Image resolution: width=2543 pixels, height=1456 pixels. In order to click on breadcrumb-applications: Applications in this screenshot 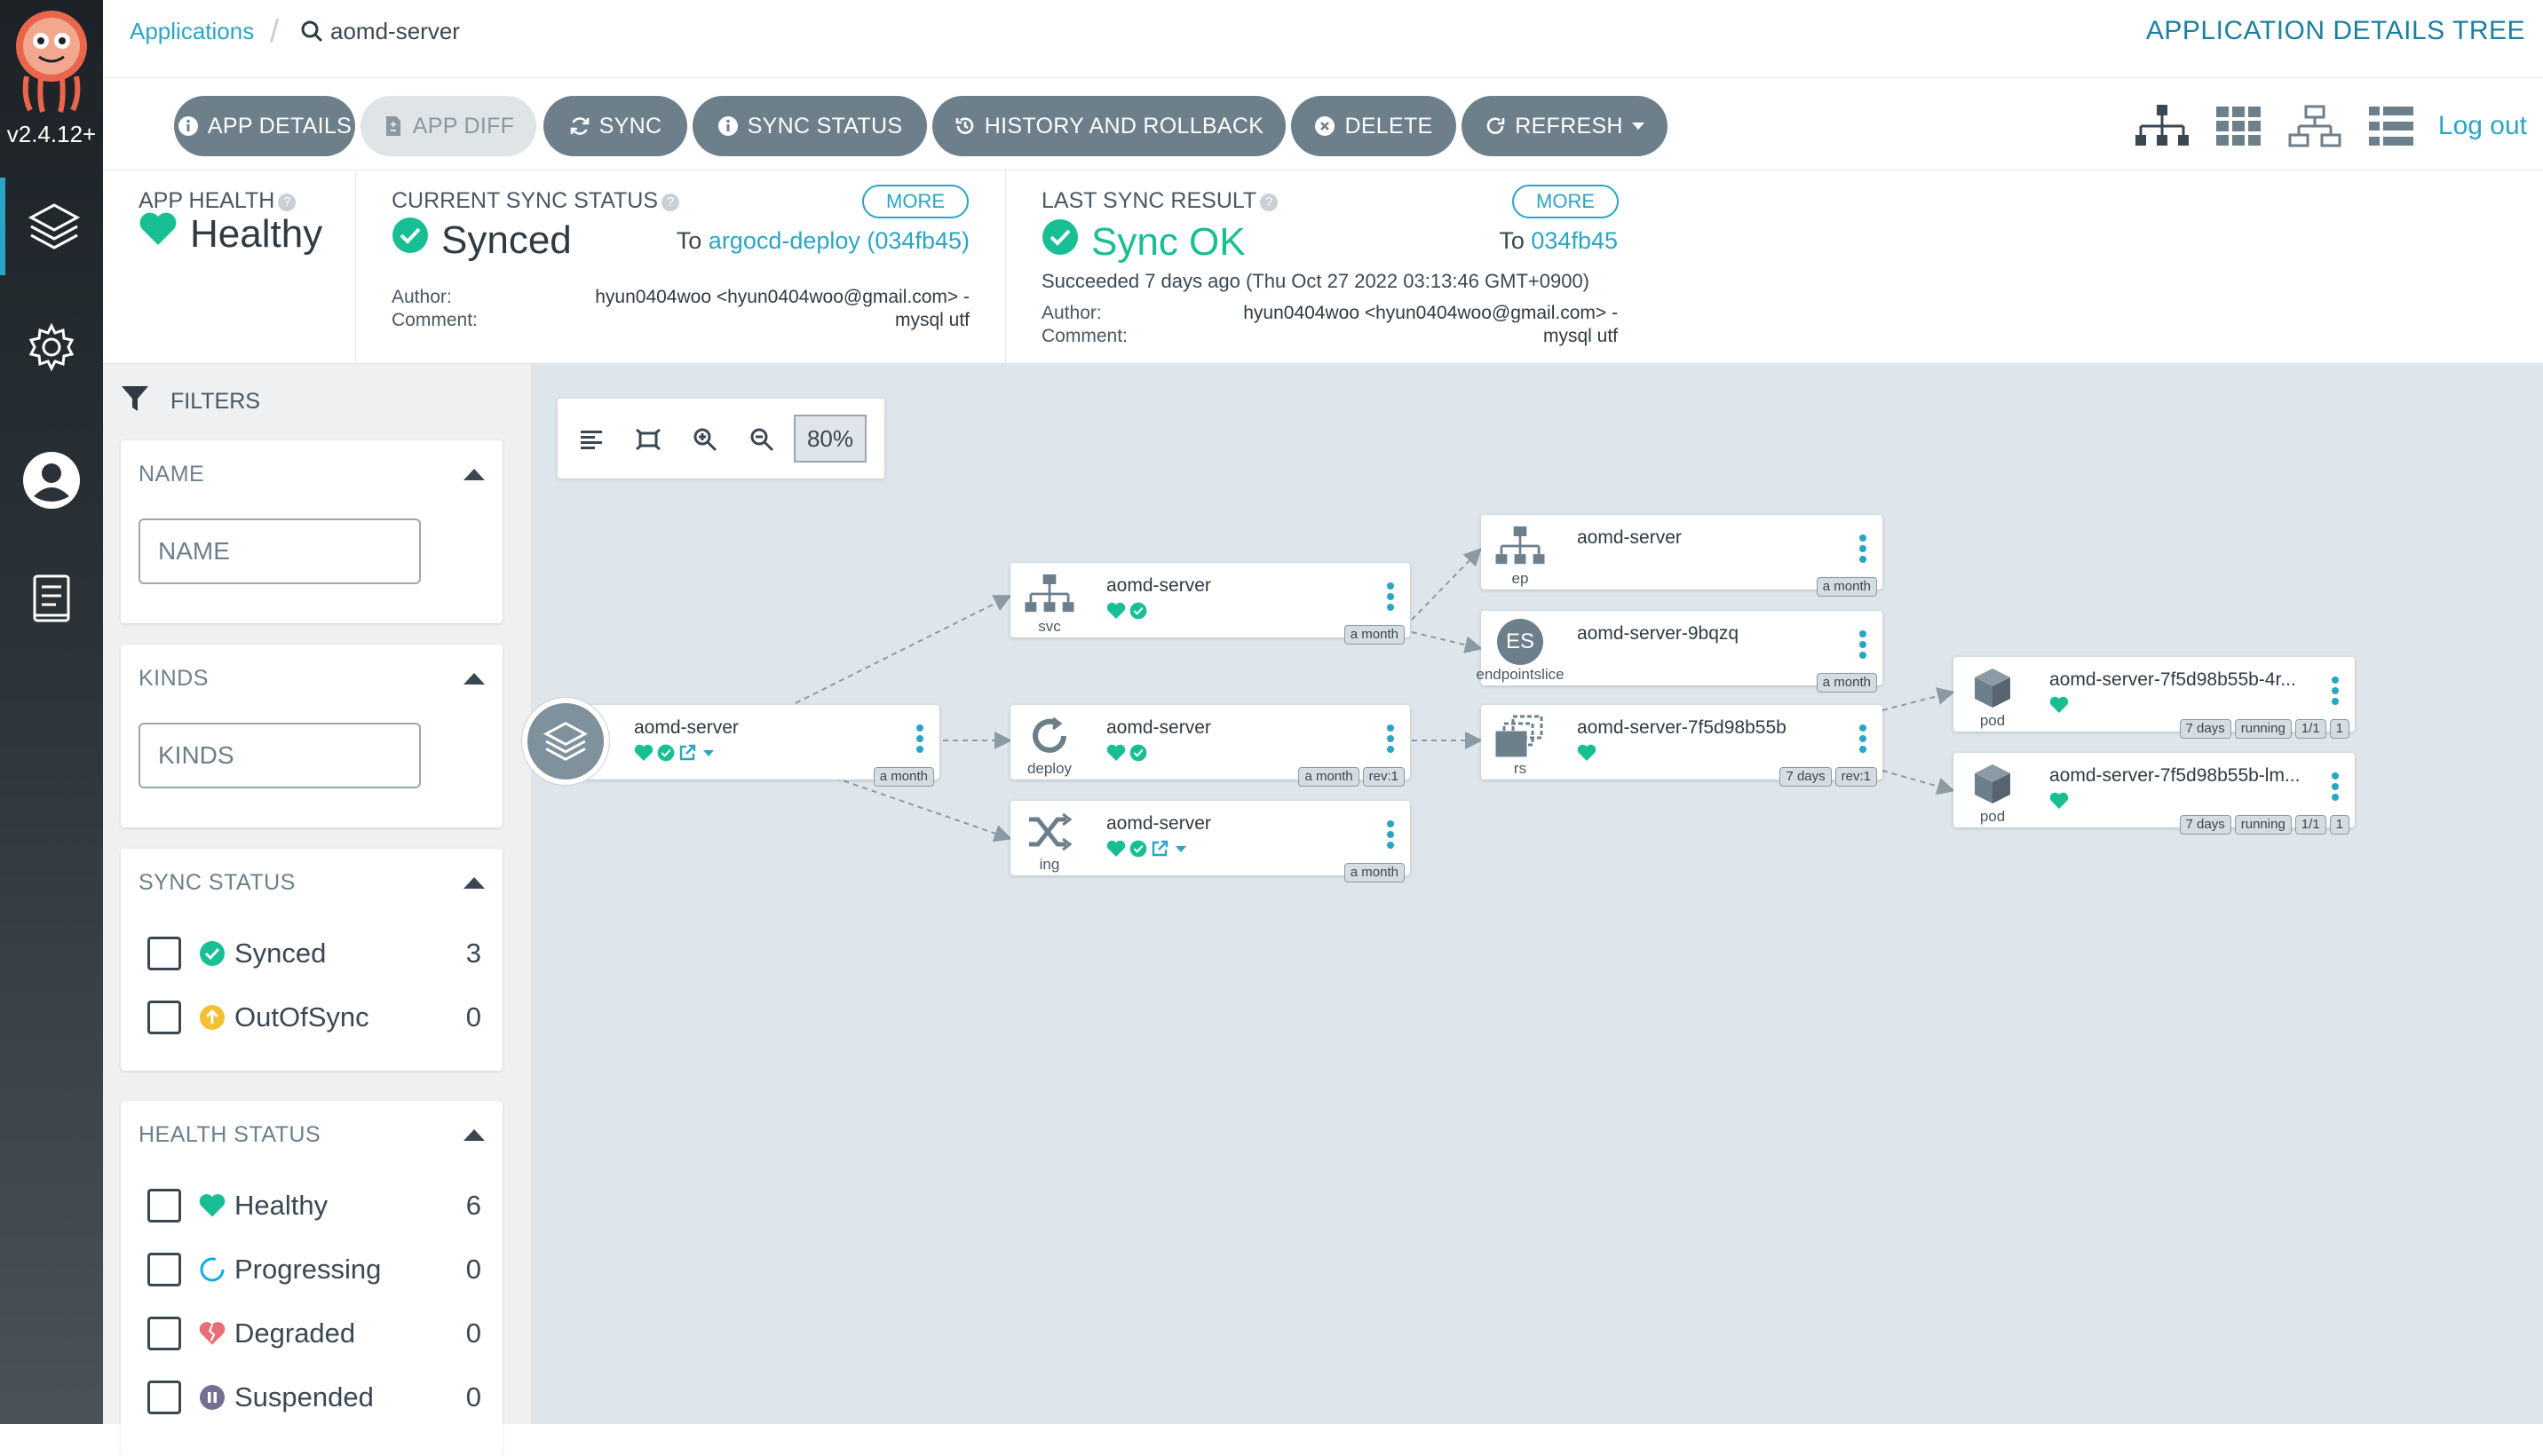, I will do `click(192, 32)`.